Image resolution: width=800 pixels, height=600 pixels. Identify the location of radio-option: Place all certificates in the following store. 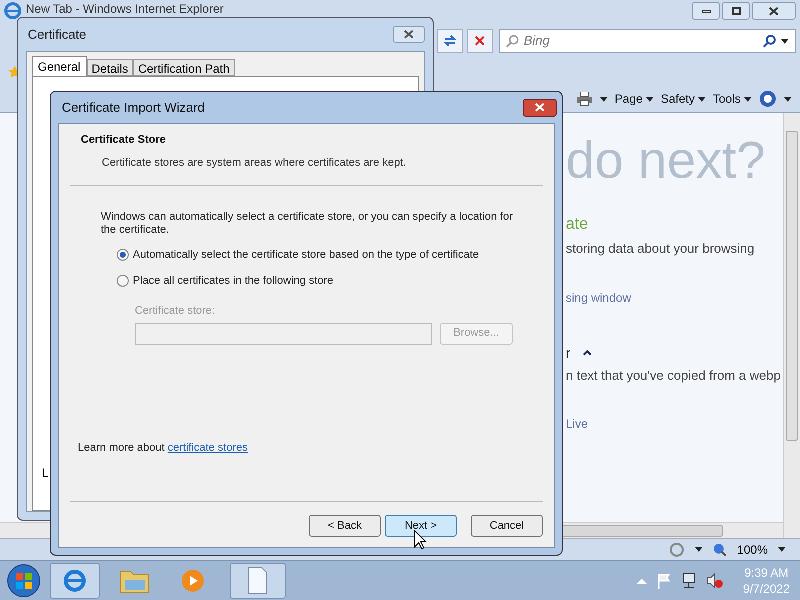
(317, 280).